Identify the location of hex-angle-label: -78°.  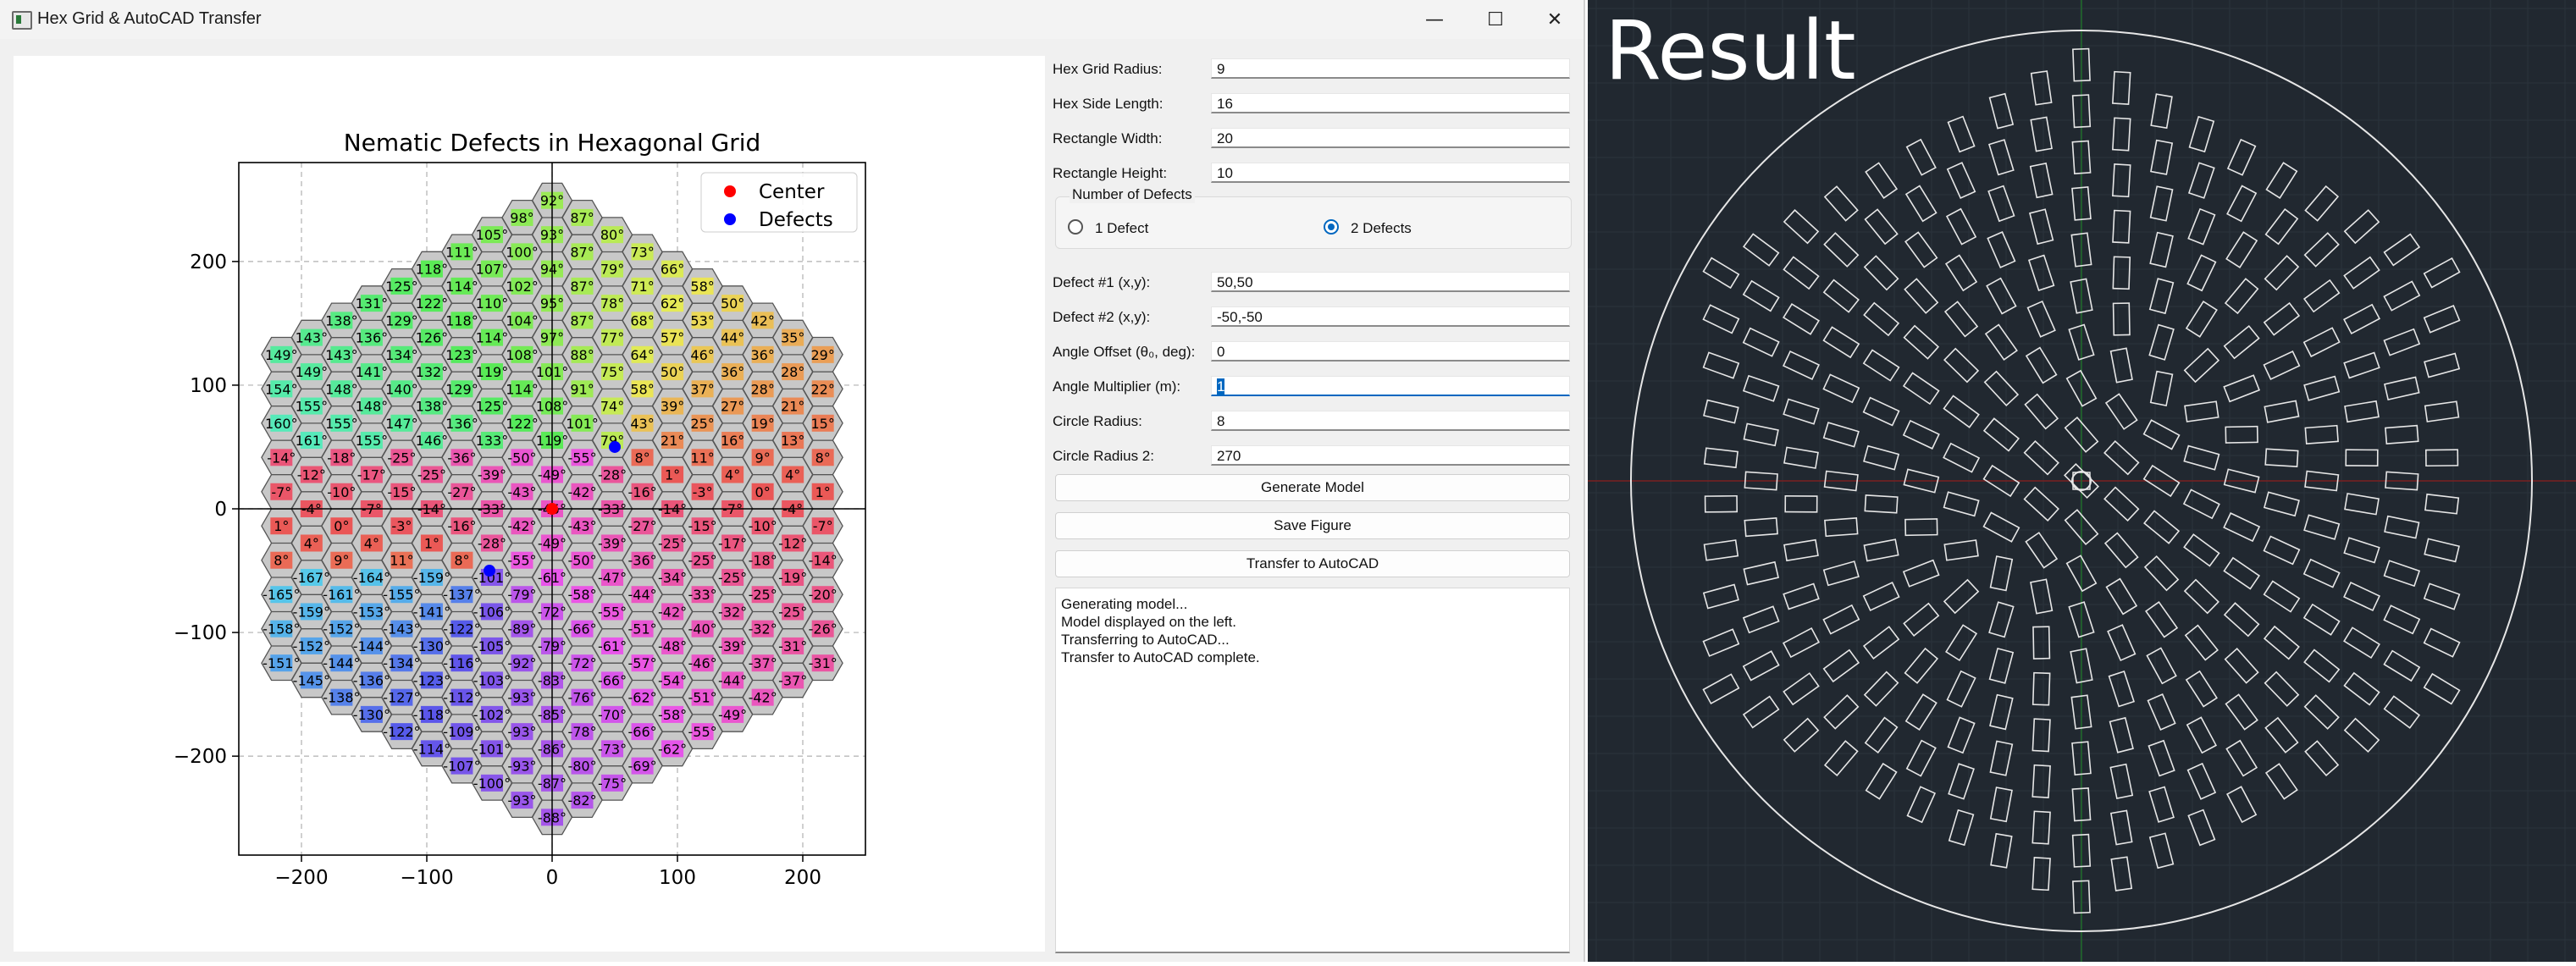
(581, 732).